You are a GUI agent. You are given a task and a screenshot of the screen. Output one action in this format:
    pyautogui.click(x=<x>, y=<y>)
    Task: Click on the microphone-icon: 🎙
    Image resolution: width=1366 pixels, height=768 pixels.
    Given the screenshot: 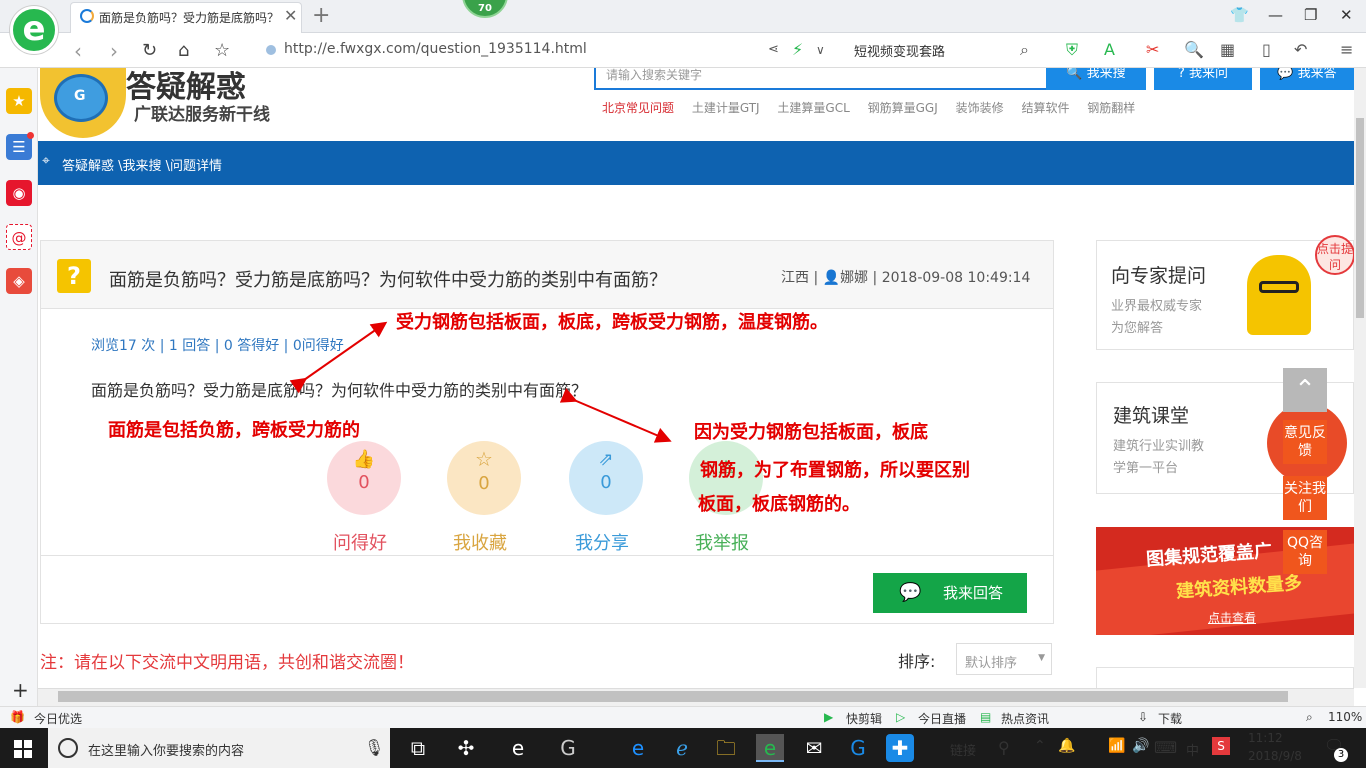 What is the action you would take?
    pyautogui.click(x=374, y=747)
    